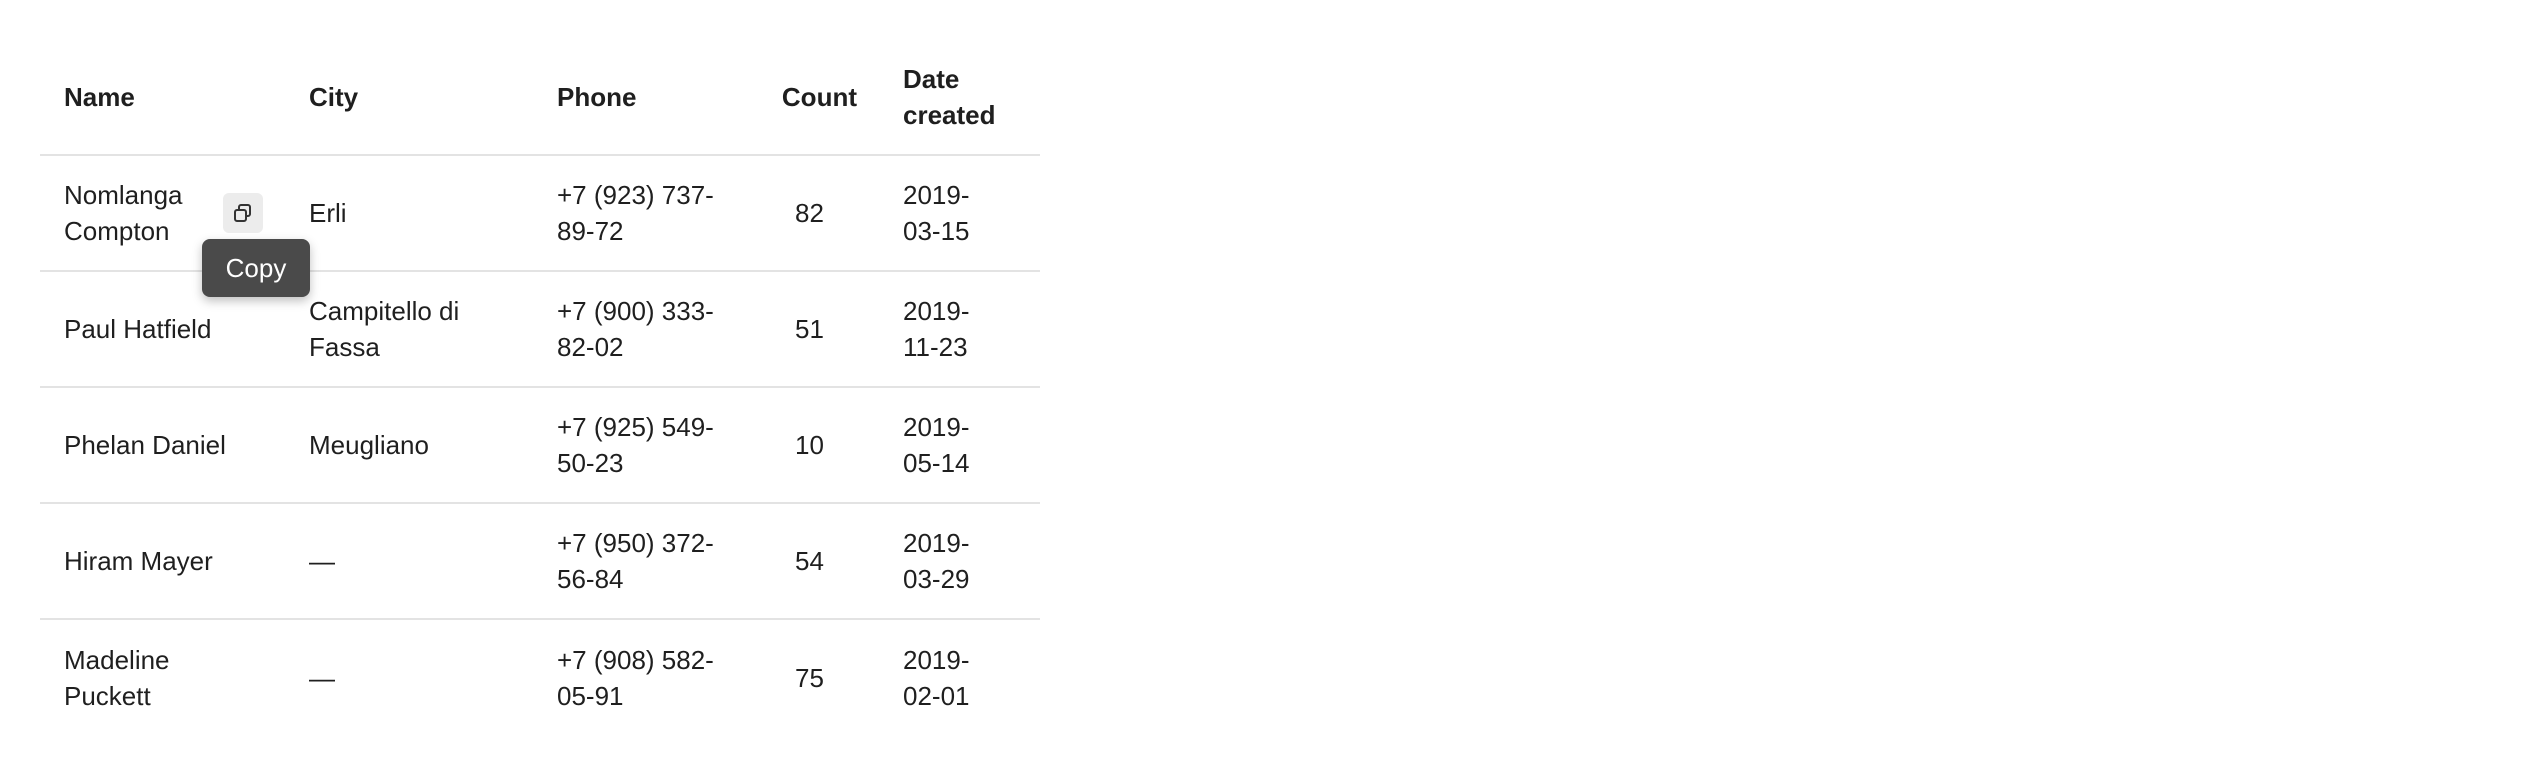  Describe the element at coordinates (635, 445) in the screenshot. I see `cell-phone: +7 (925) 549-50-23` at that location.